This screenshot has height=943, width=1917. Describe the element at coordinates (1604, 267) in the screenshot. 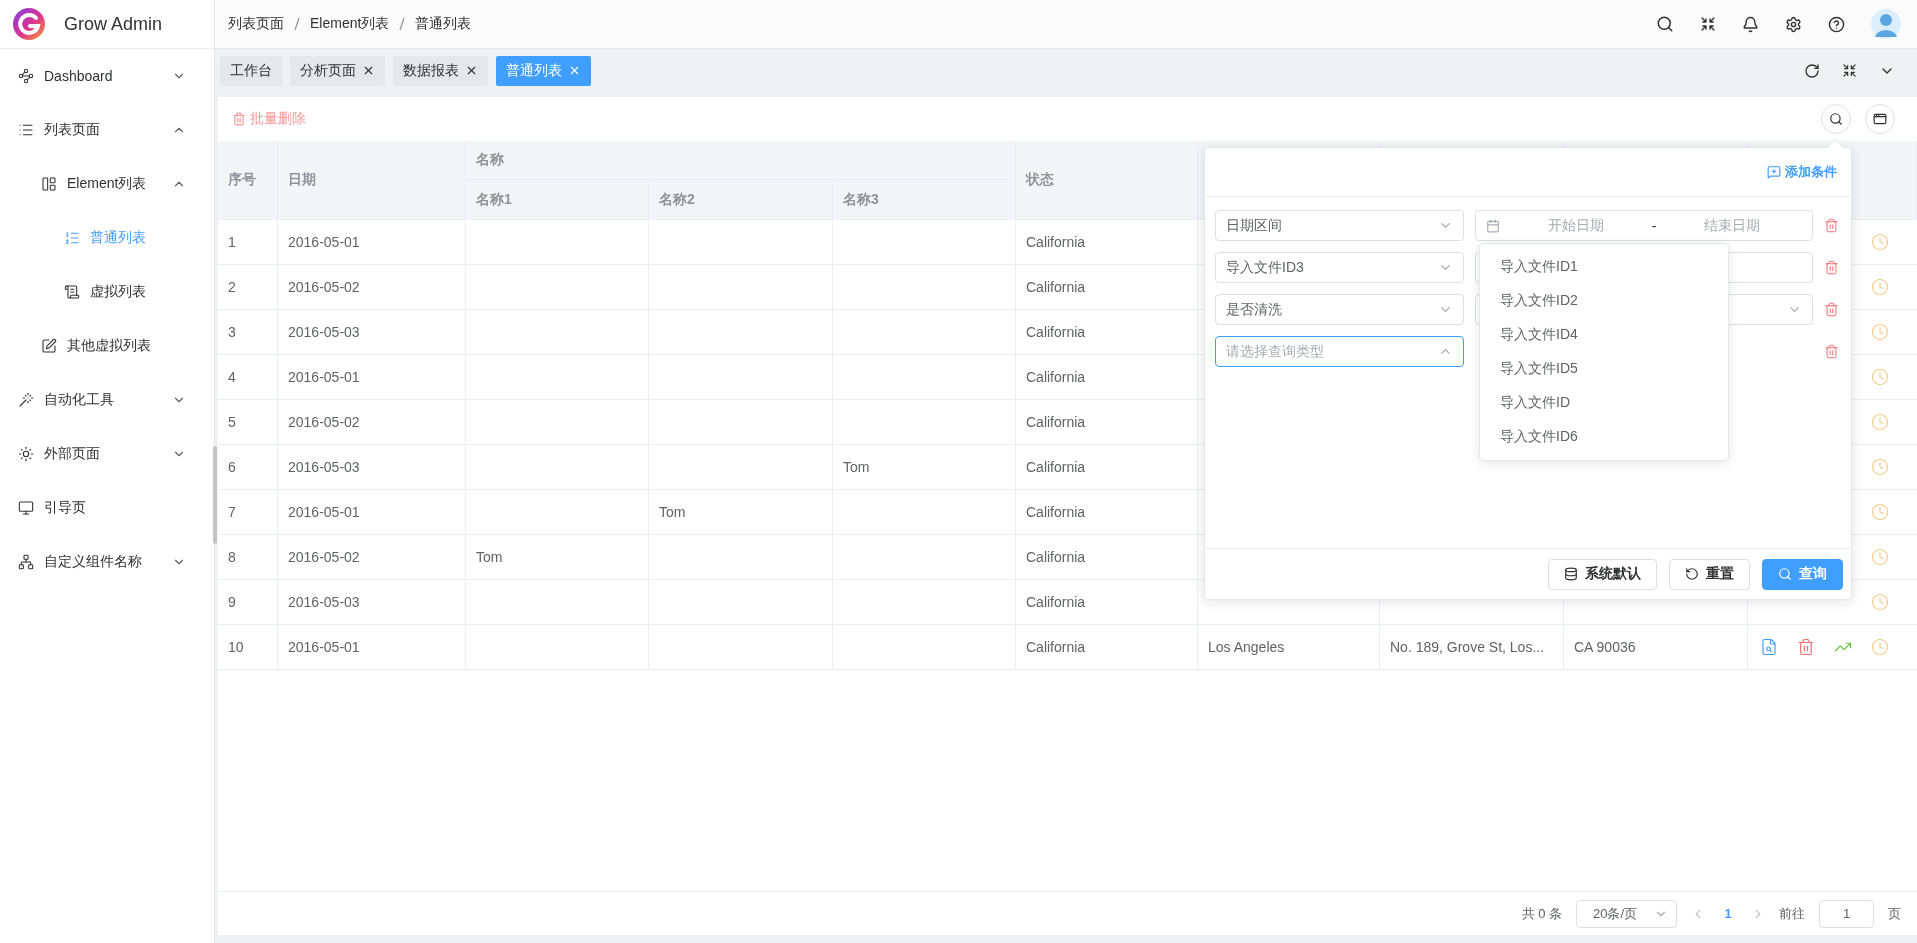

I see `dropdown-option: 导入文件ID1` at that location.